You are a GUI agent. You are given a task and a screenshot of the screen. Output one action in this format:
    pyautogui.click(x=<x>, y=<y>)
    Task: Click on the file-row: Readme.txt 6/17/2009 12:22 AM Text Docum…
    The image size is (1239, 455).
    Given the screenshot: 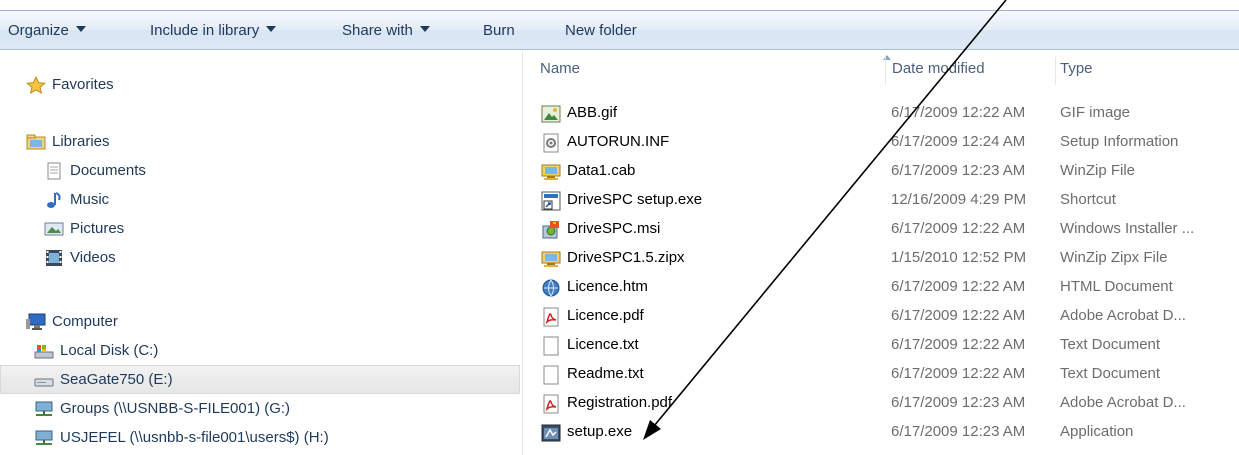 What is the action you would take?
    pyautogui.click(x=881, y=374)
    